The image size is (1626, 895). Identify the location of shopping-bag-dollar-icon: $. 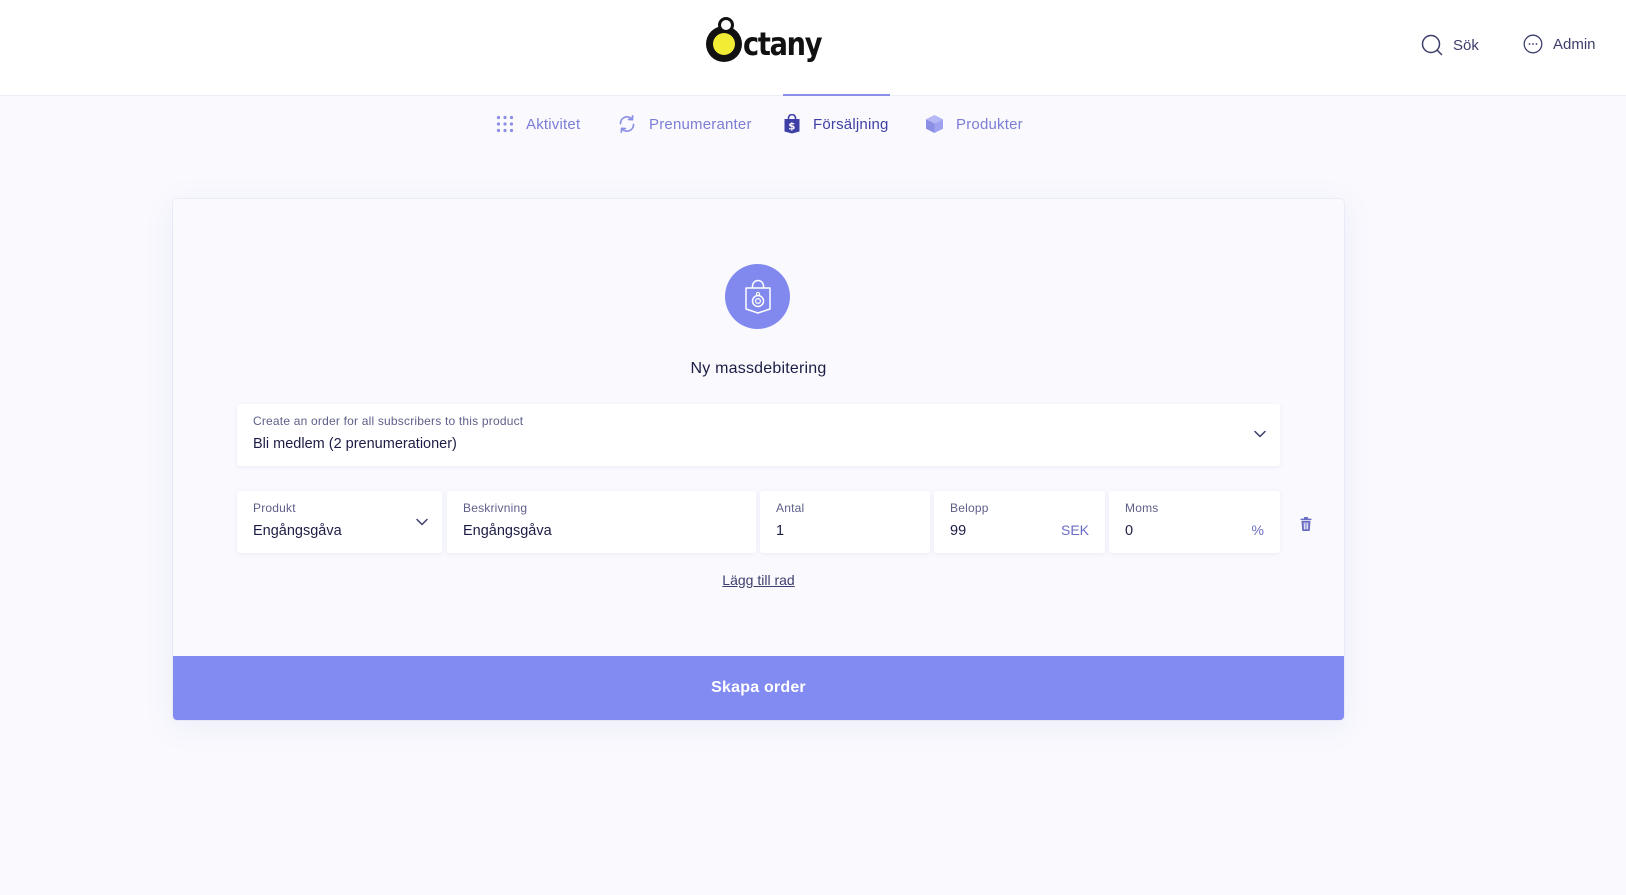
(792, 124).